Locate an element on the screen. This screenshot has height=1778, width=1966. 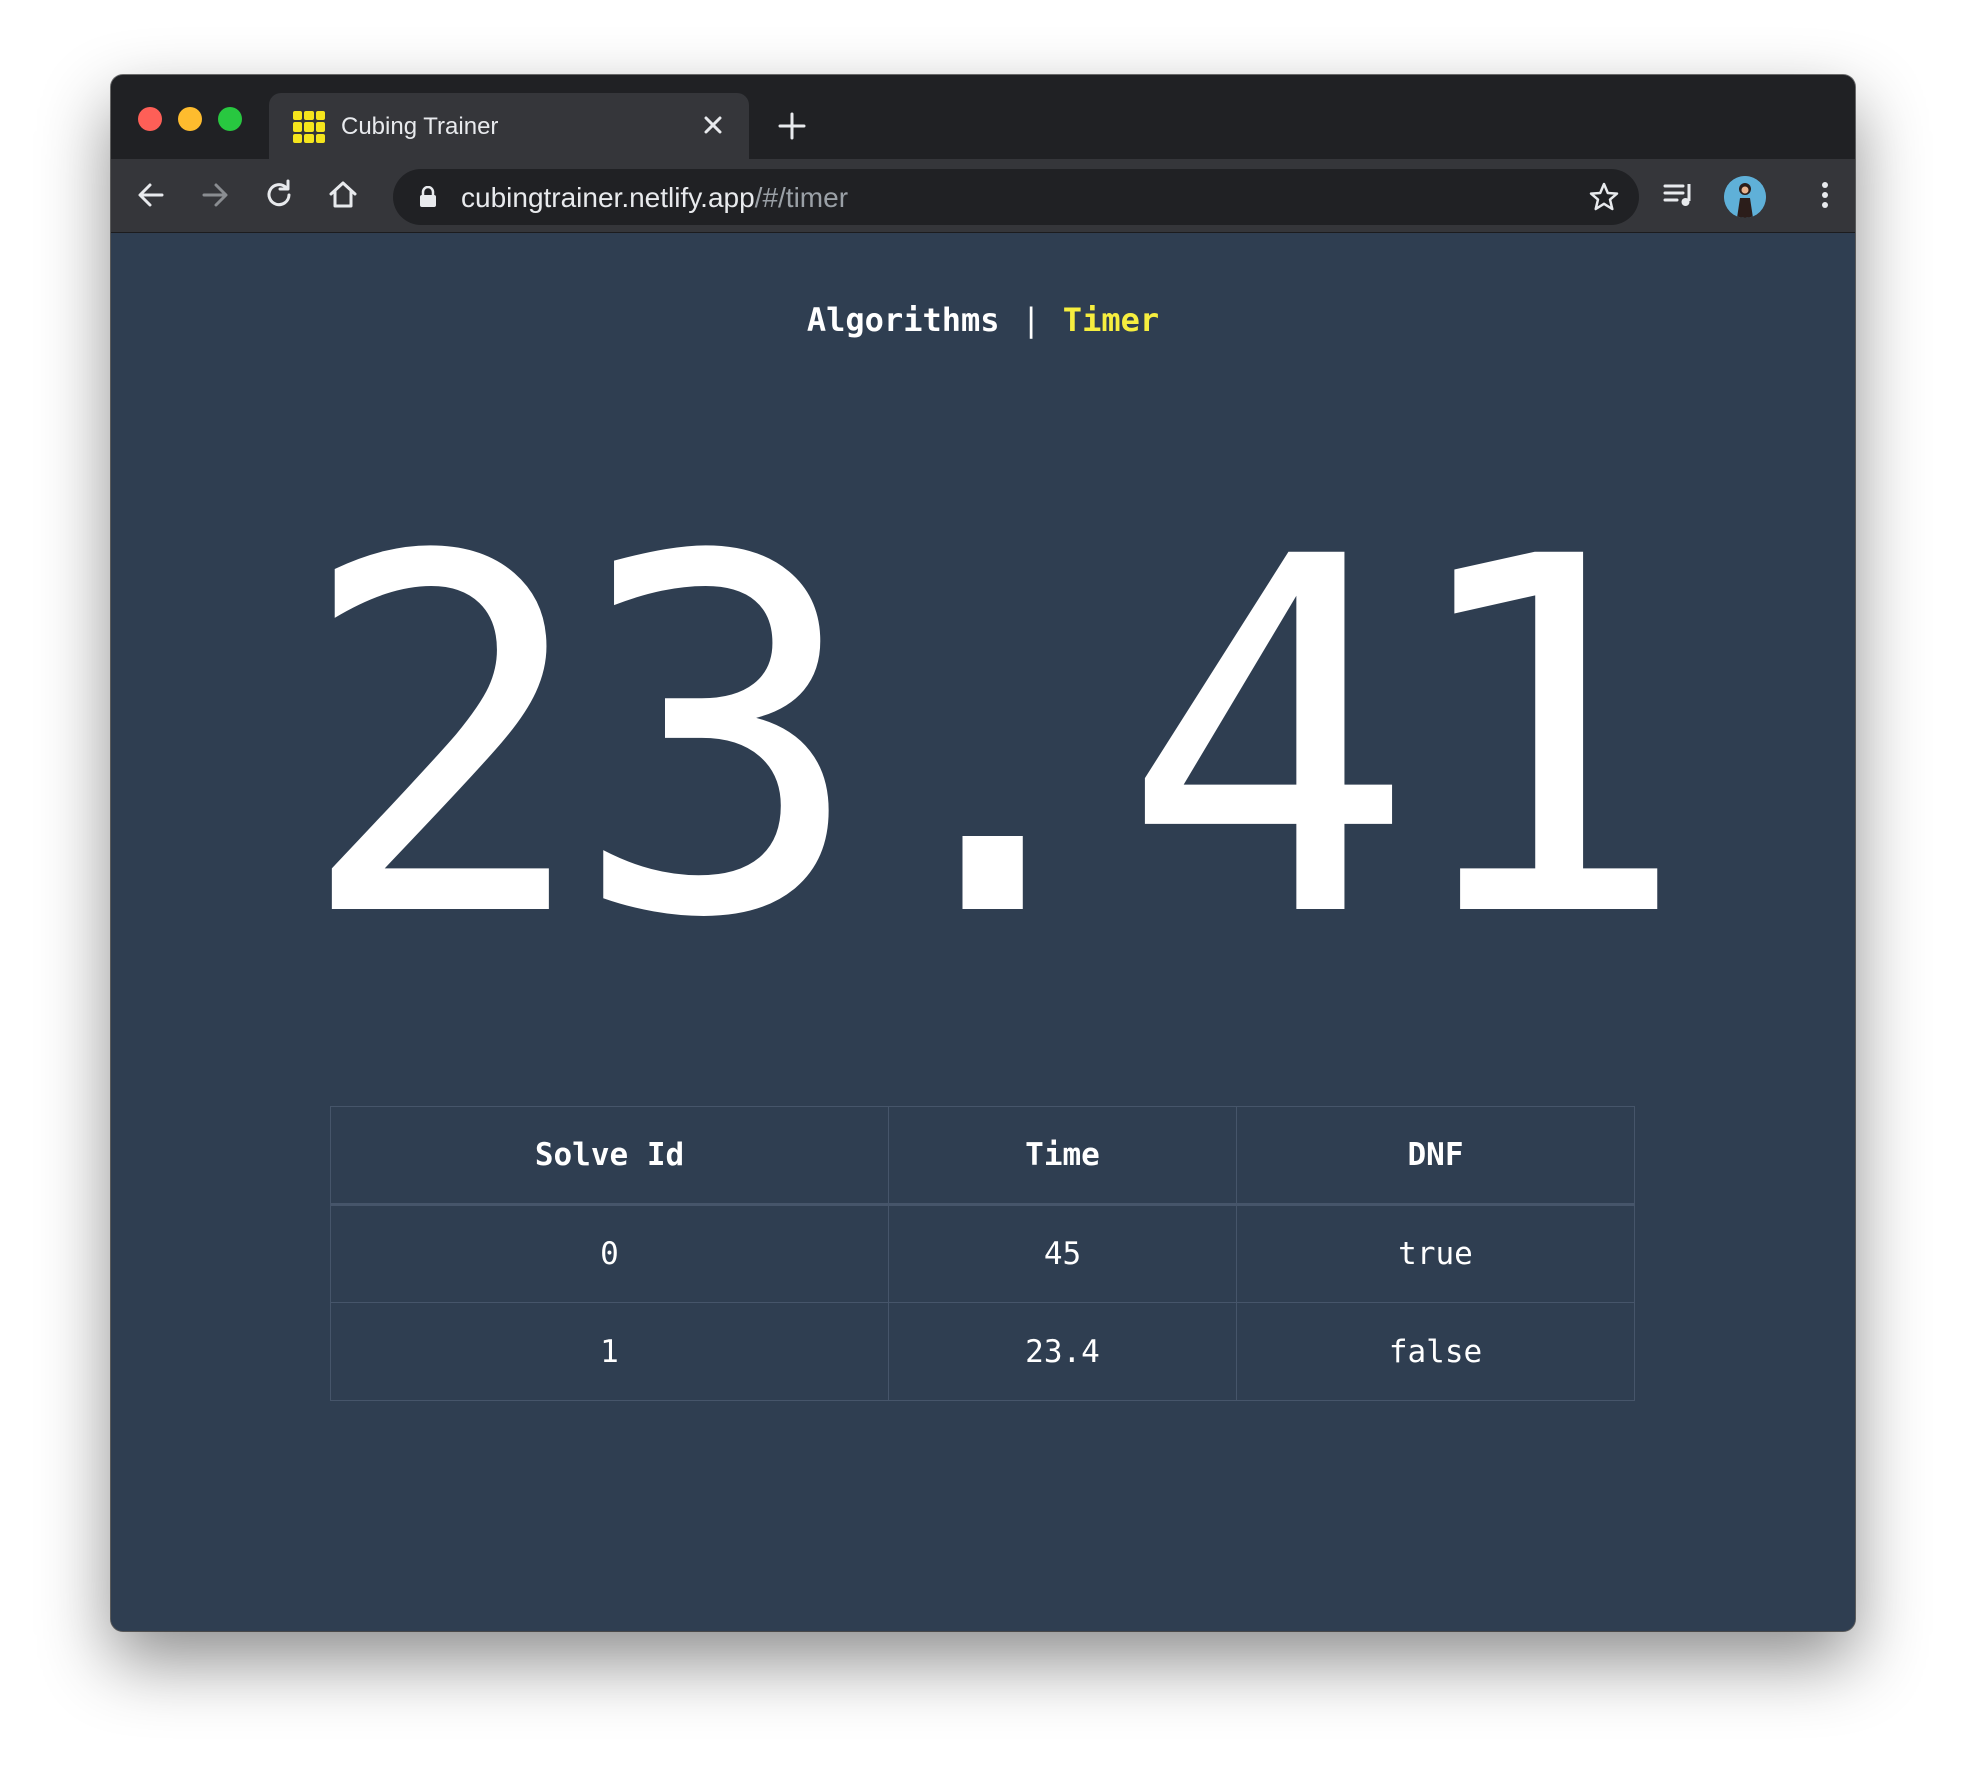
main-nav: Algorithms | Timer is located at coordinates (983, 320).